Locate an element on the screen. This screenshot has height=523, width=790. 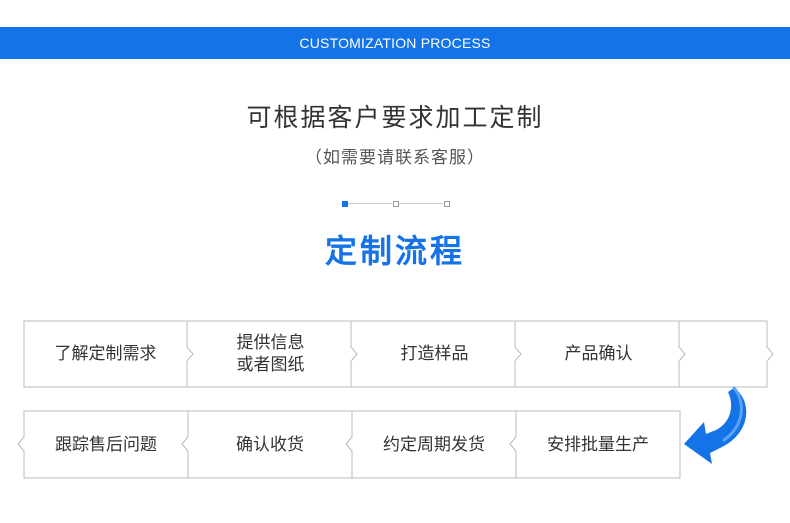
banner: CUSTOMIZATION PROCESS is located at coordinates (395, 43).